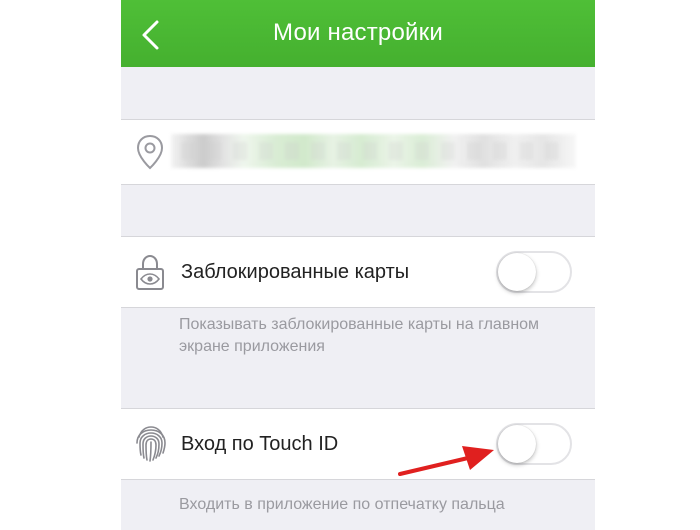 The width and height of the screenshot is (700, 530). I want to click on location-pin-icon, so click(150, 152).